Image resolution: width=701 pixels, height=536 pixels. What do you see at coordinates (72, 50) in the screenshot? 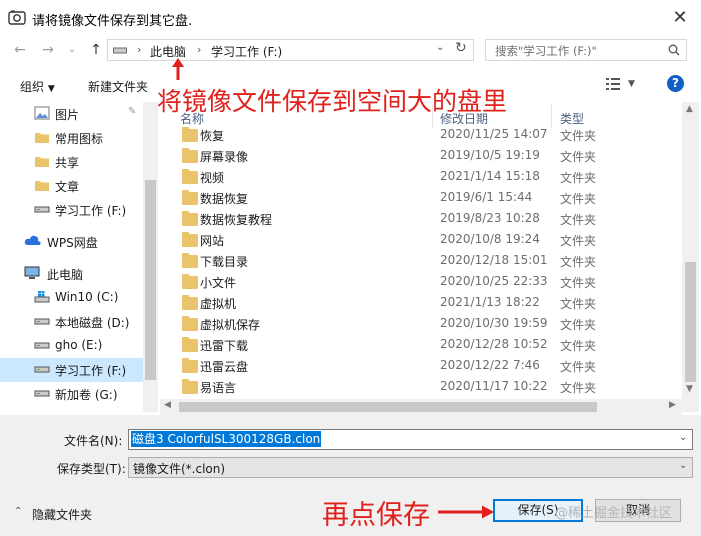
I see `recent-dropdown-icon: ⌄` at bounding box center [72, 50].